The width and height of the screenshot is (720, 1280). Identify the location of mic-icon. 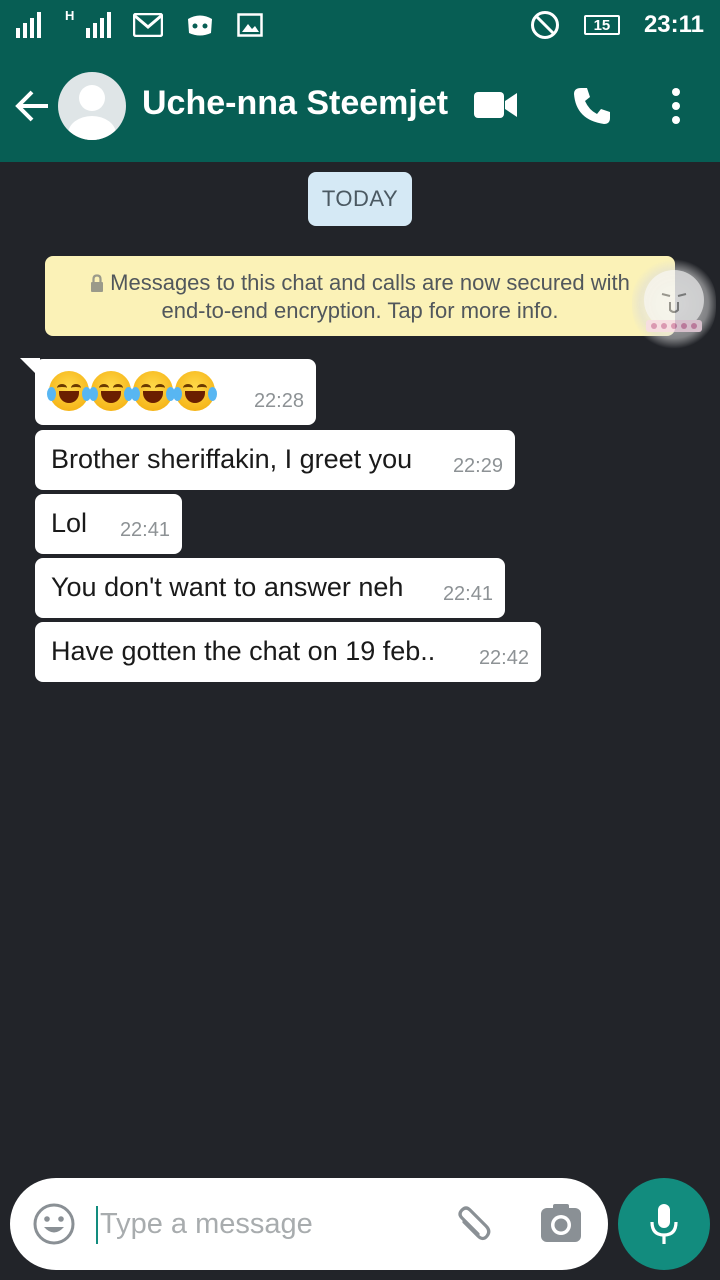
(664, 1224).